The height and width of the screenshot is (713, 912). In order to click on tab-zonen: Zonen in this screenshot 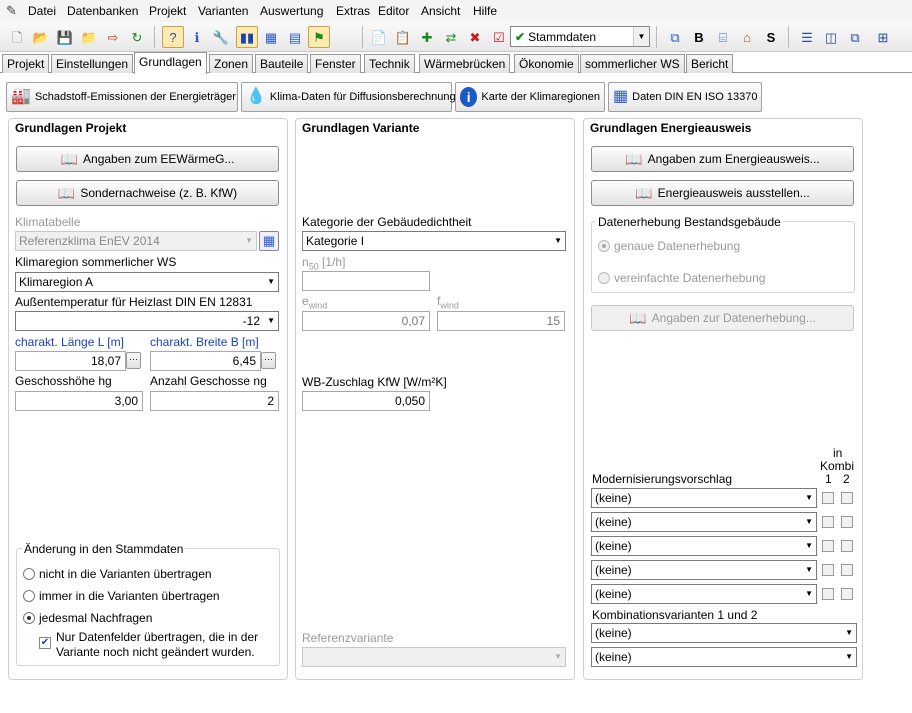, I will do `click(231, 63)`.